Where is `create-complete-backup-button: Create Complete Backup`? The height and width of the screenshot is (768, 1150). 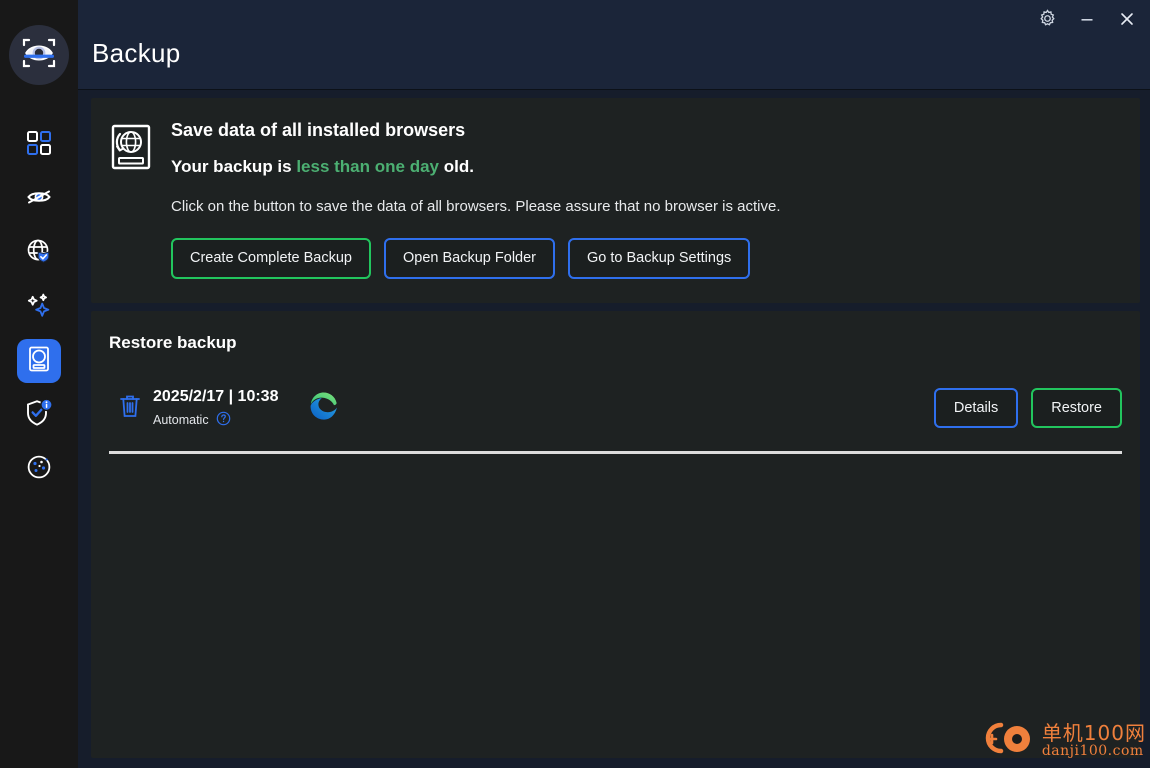
create-complete-backup-button: Create Complete Backup is located at coordinates (271, 258).